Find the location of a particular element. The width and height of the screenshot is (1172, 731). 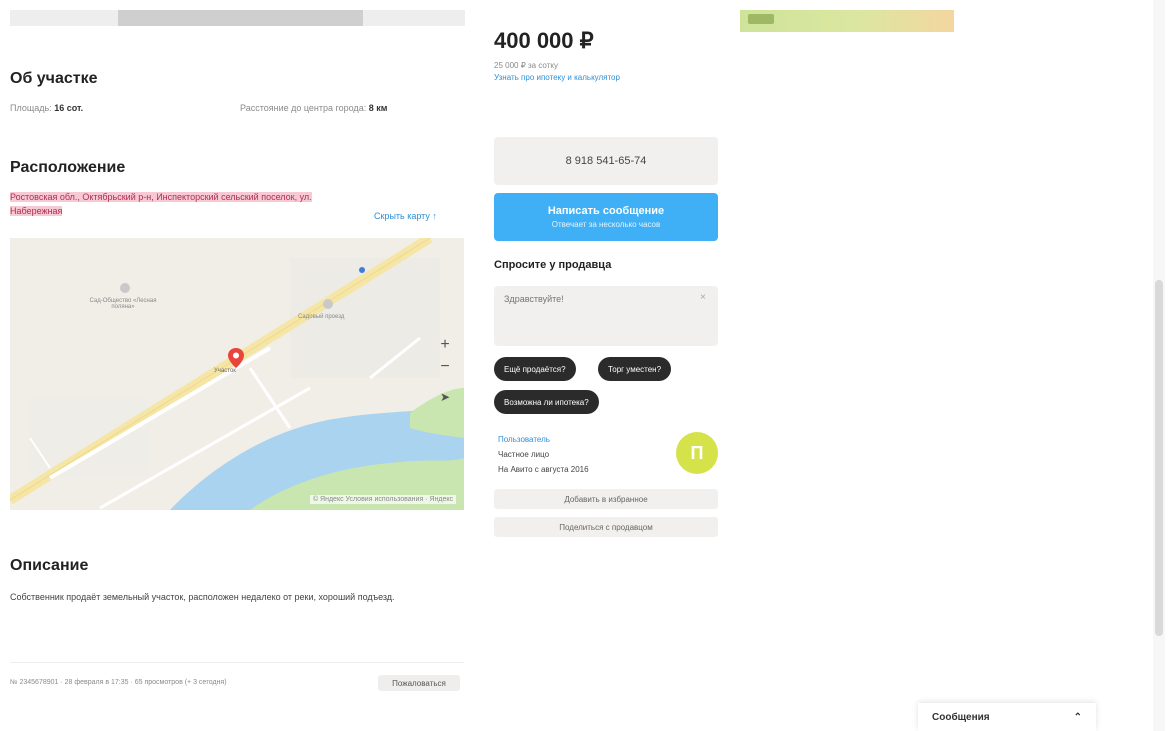

area-info: Площадь: 16 сот. is located at coordinates (46, 108).